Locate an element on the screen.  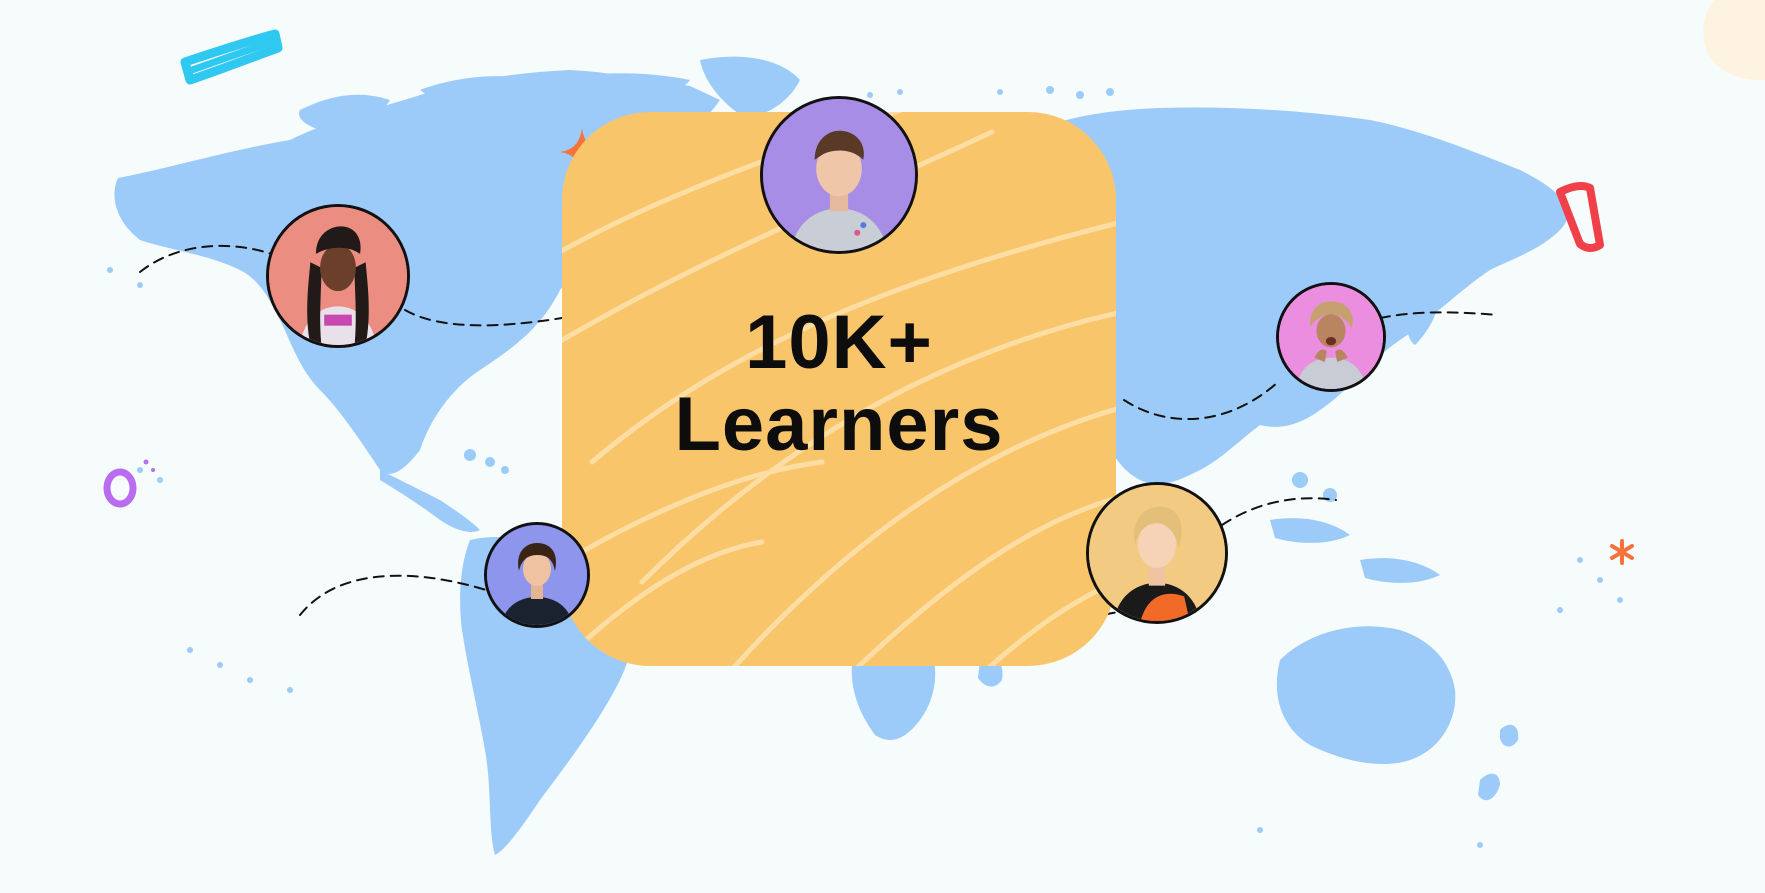
avatar-left is located at coordinates (338, 276).